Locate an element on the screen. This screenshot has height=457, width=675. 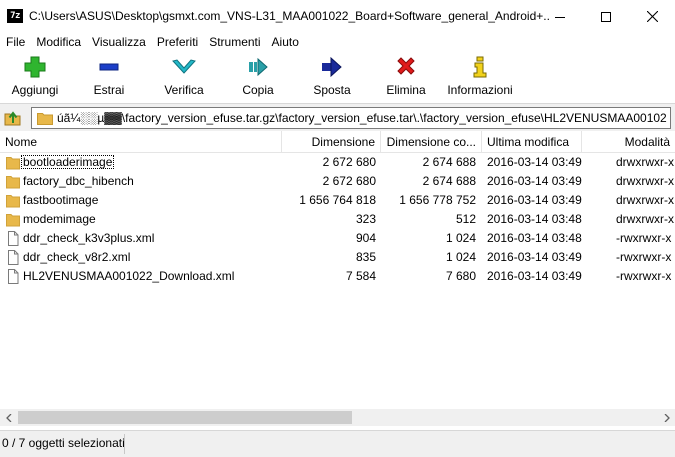
menu-strumenti: Strumenti is located at coordinates (234, 42).